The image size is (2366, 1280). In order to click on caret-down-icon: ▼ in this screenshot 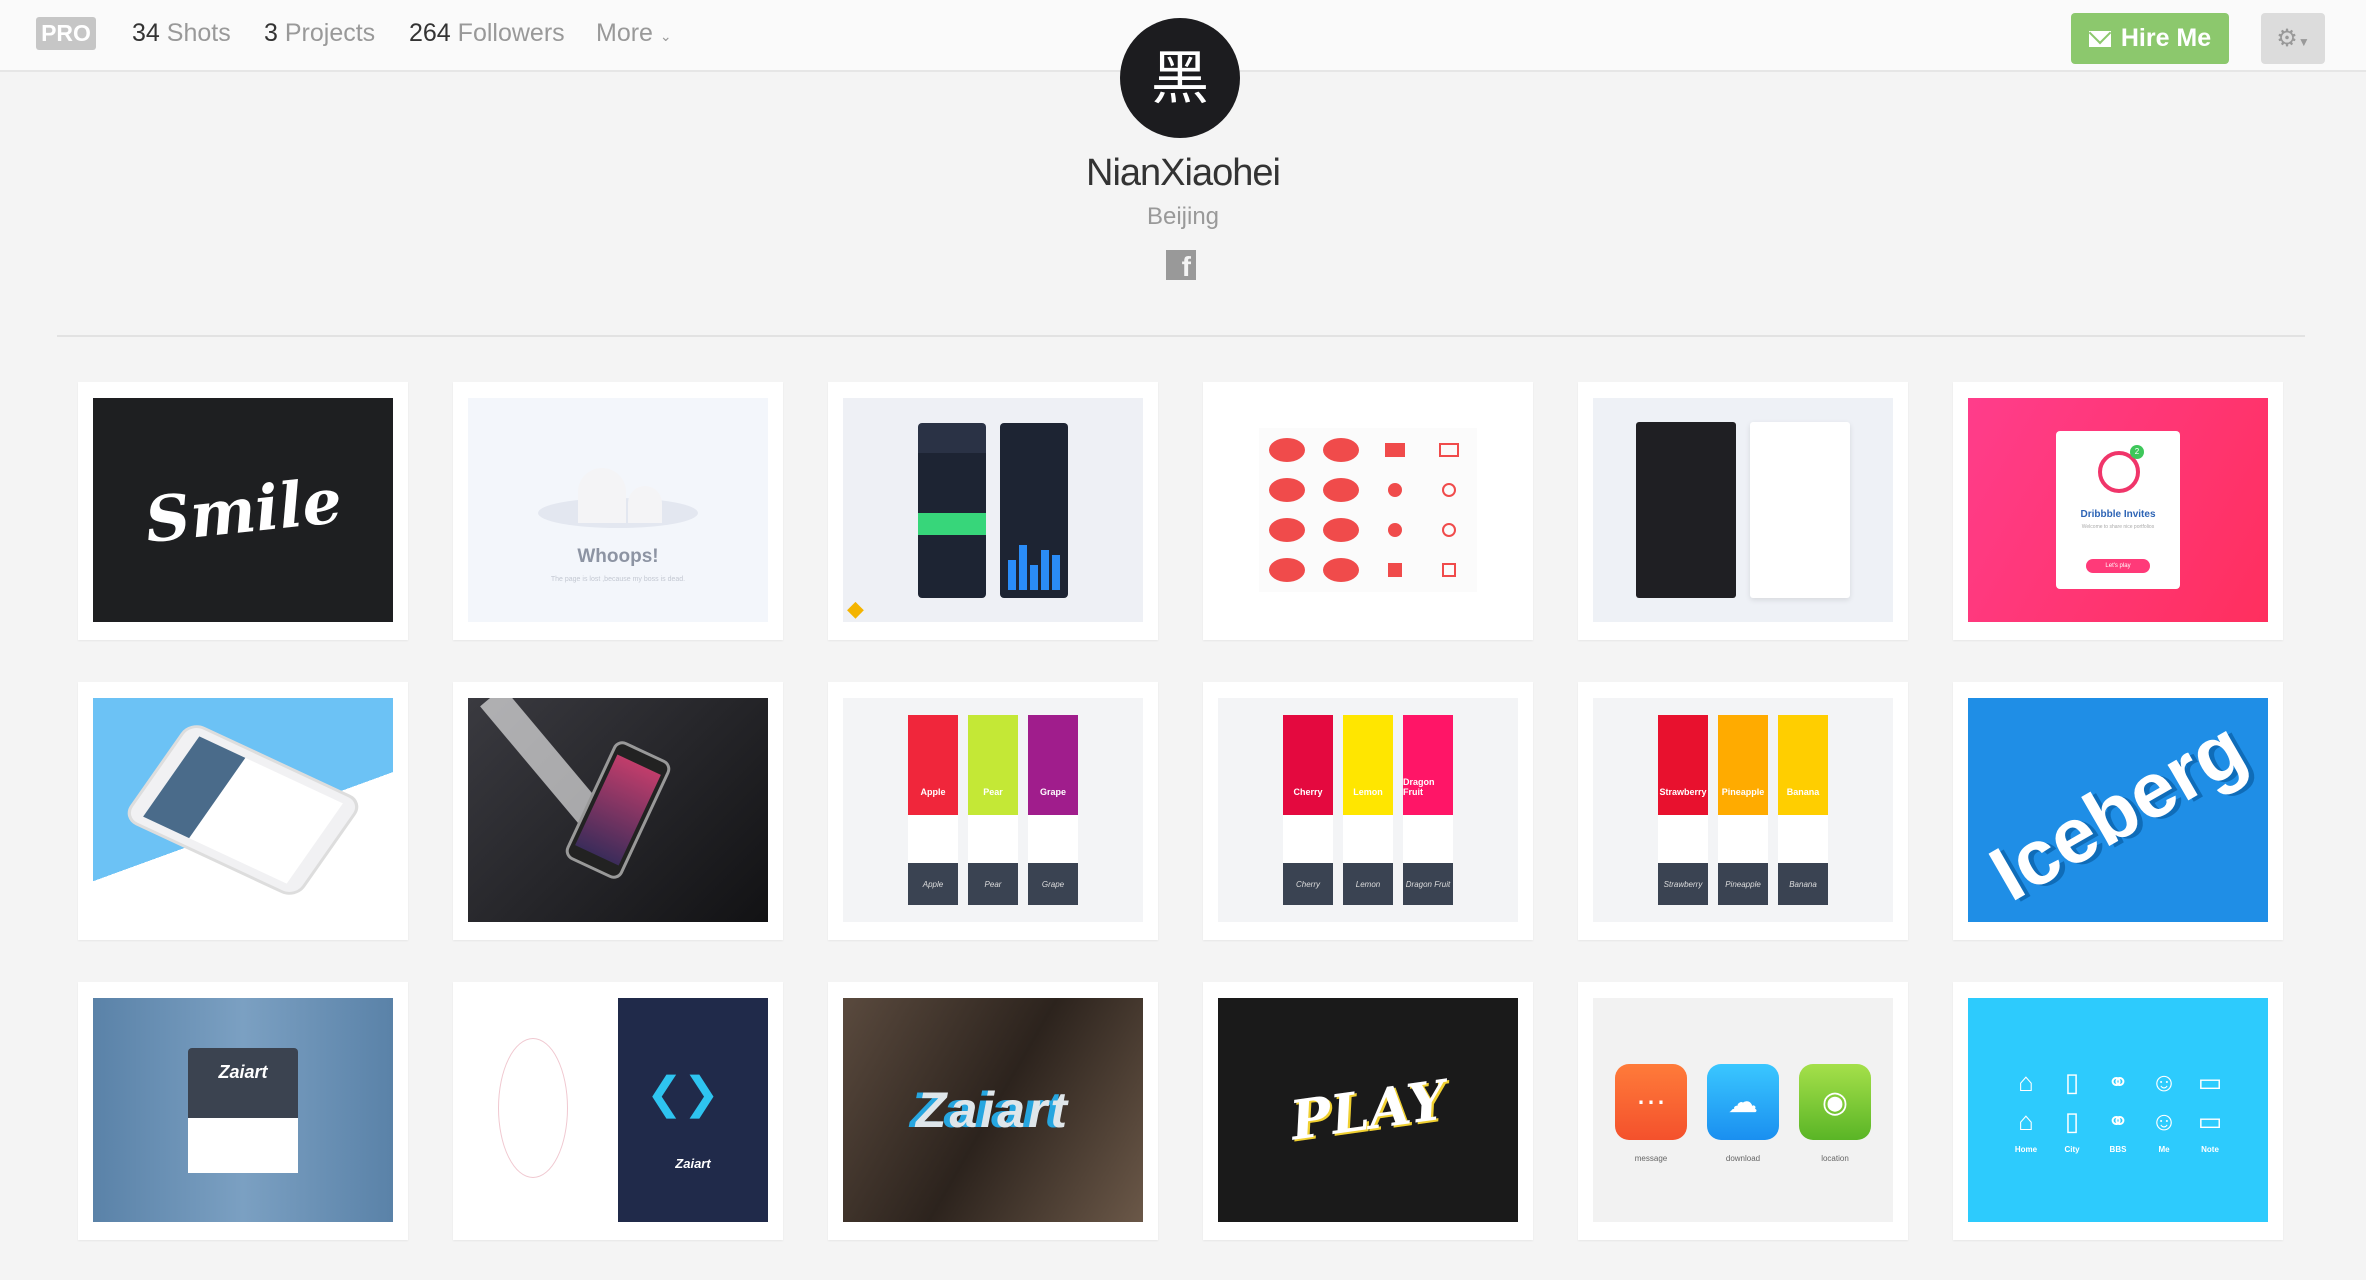, I will do `click(2303, 42)`.